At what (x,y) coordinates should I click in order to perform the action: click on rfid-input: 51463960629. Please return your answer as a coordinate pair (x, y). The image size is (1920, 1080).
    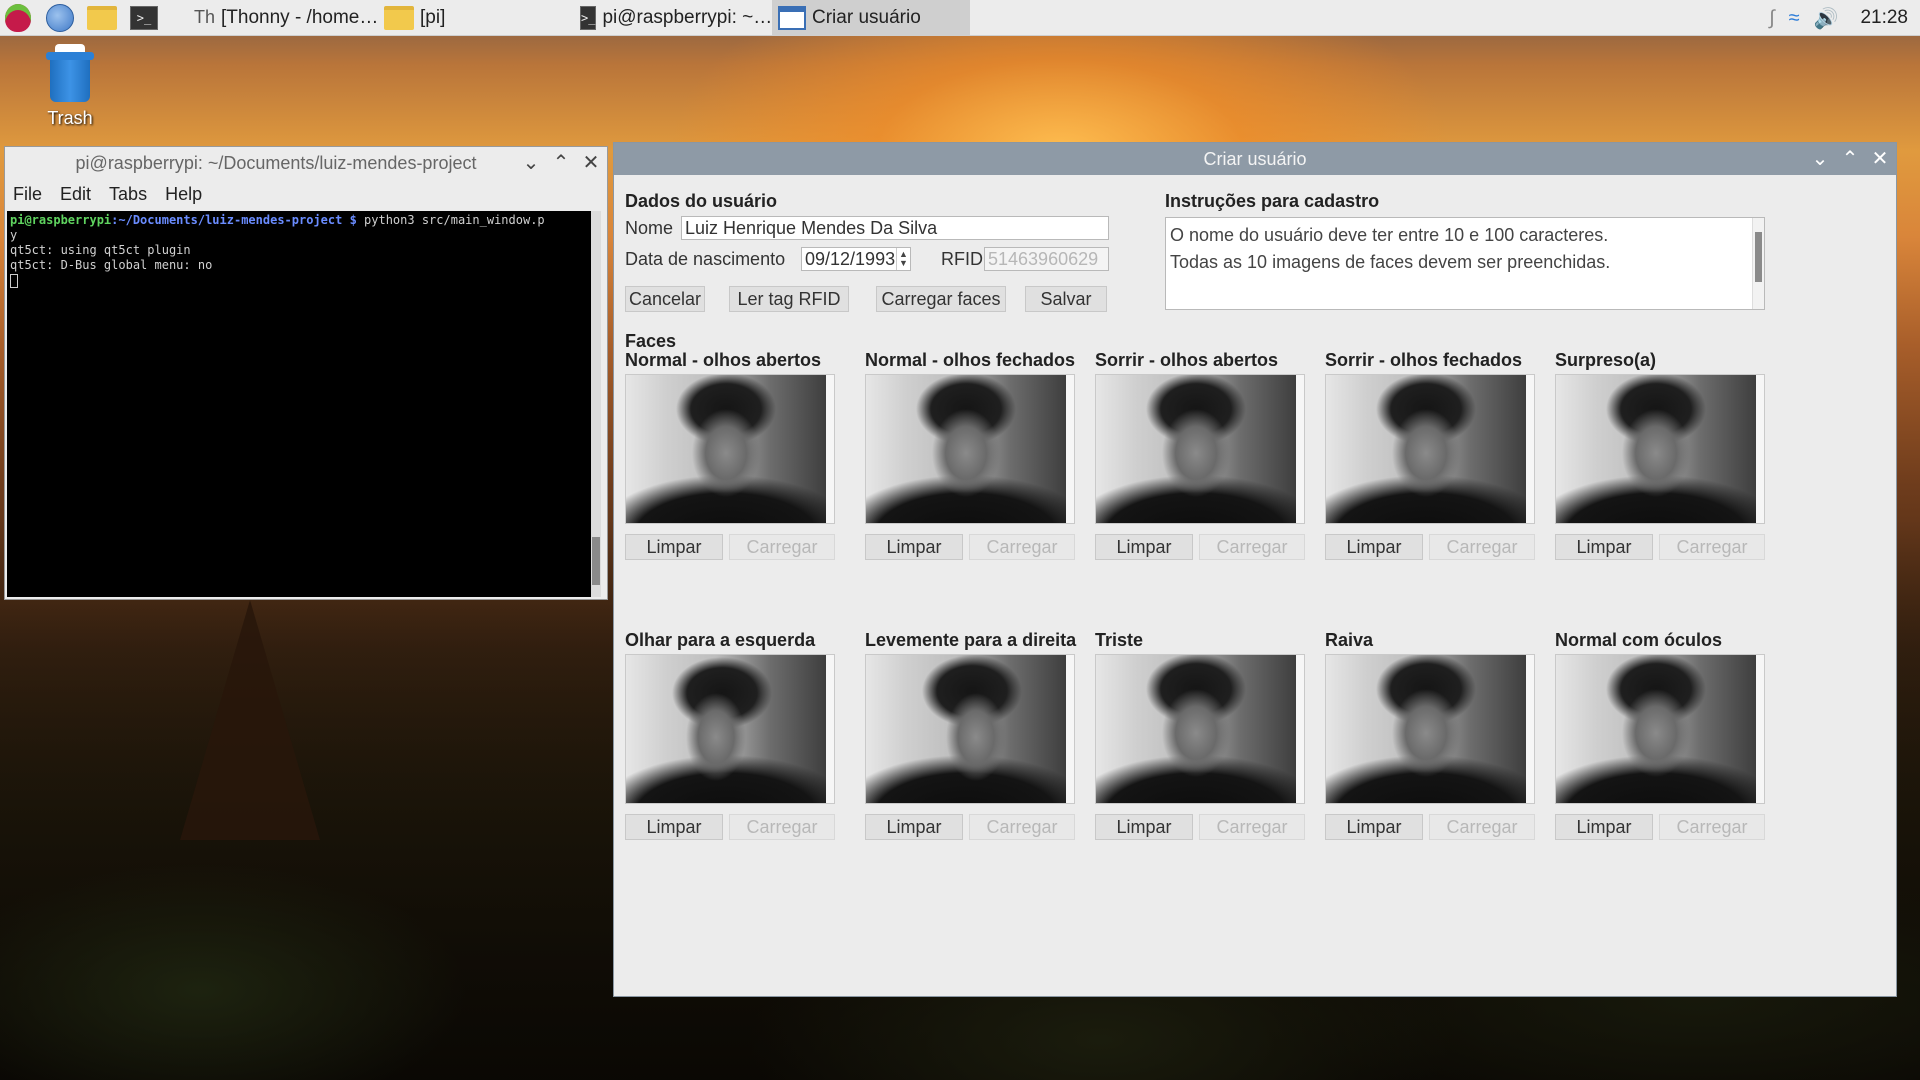
    Looking at the image, I should click on (1046, 259).